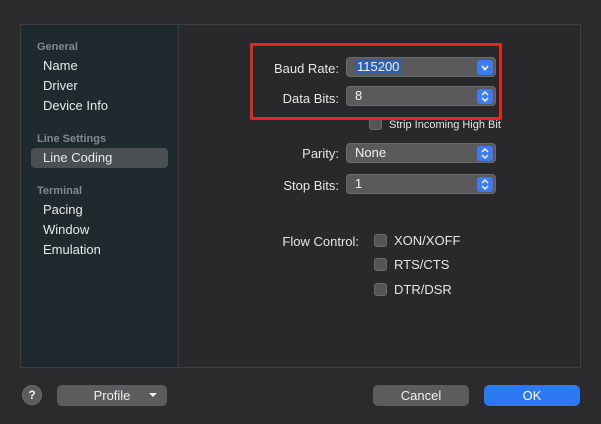  I want to click on flow-xonxoff-label: XON/XOFF, so click(427, 240).